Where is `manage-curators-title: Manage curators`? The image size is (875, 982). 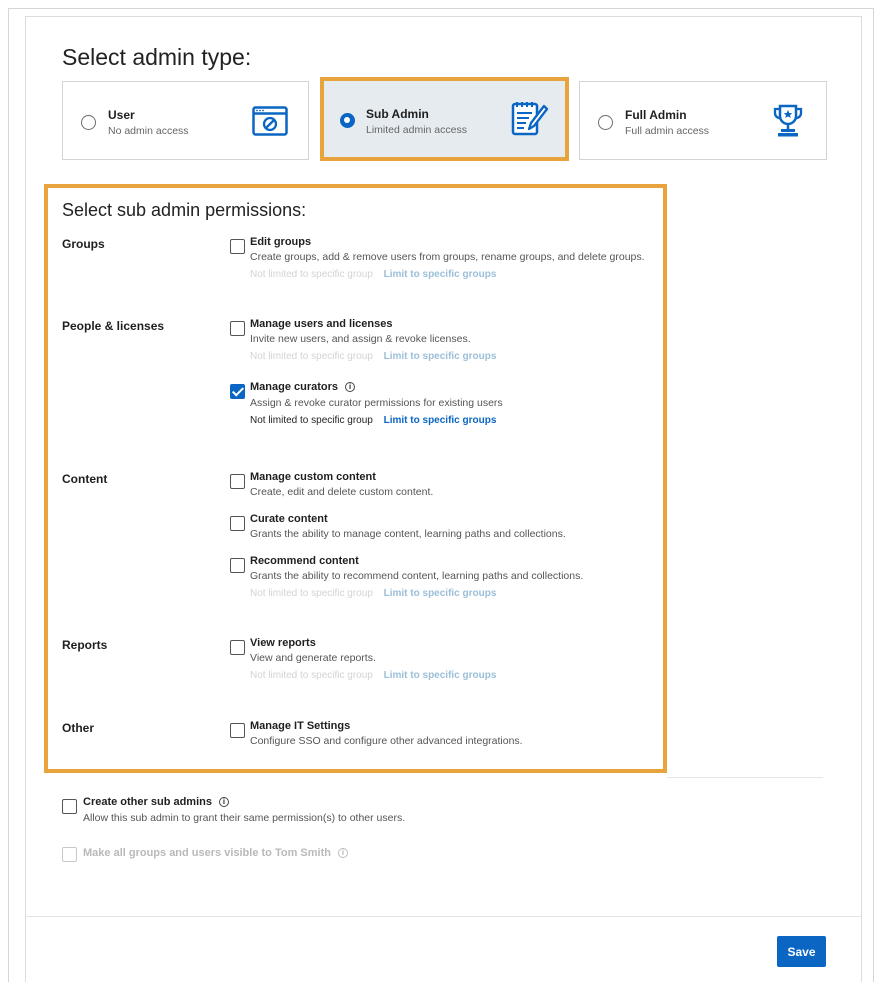
manage-curators-title: Manage curators is located at coordinates (294, 387).